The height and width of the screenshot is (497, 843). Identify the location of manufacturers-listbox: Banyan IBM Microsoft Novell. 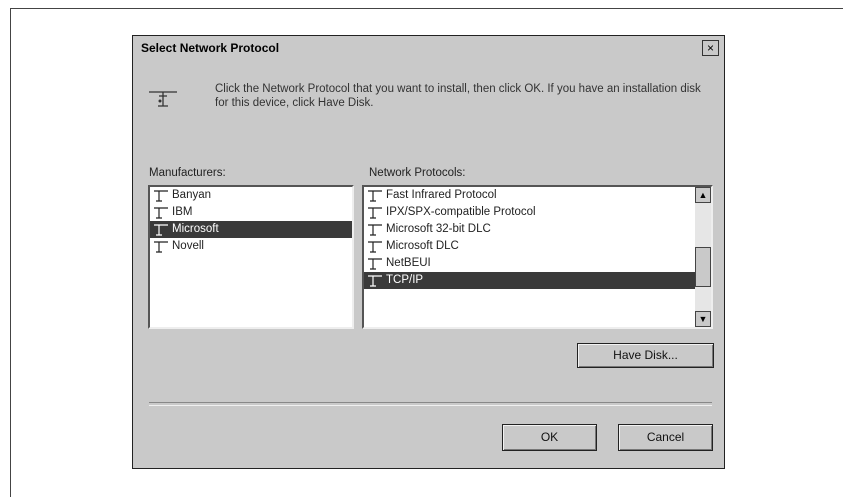
(251, 257).